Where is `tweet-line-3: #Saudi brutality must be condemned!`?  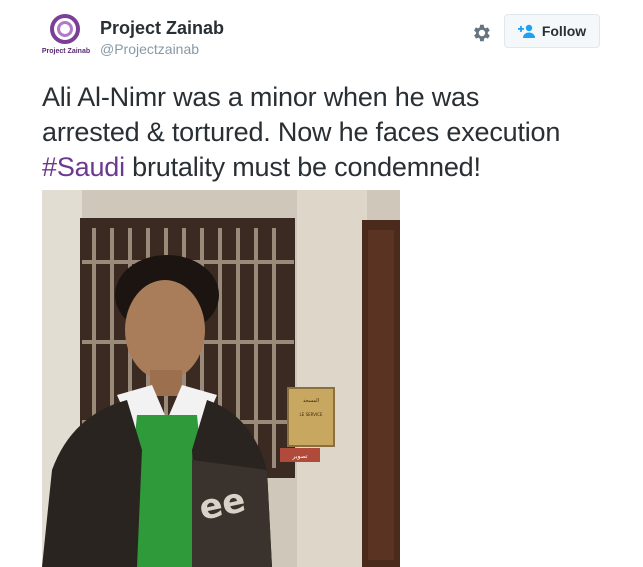 tweet-line-3: #Saudi brutality must be condemned! is located at coordinates (337, 167).